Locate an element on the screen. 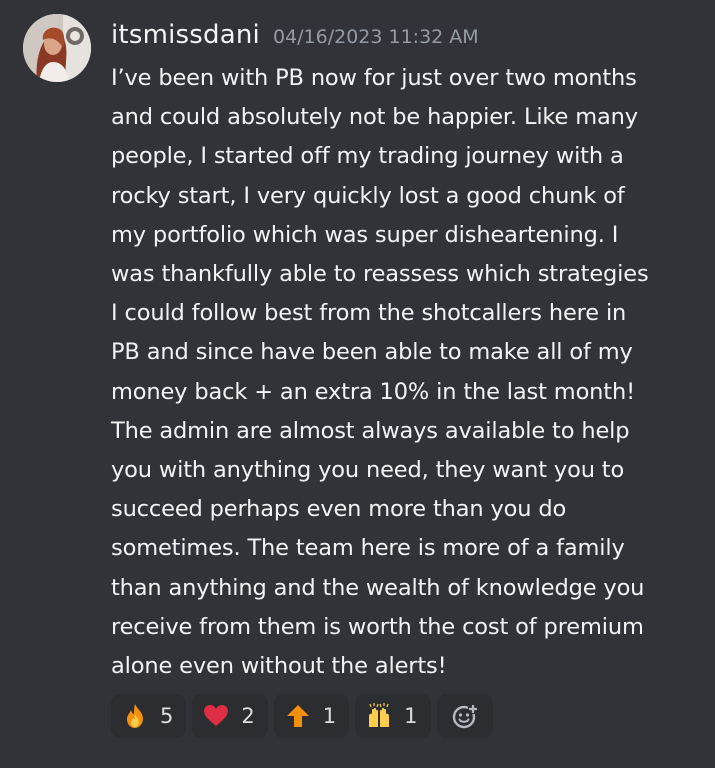 This screenshot has width=715, height=768. timestamp: 04/16/2023 11:32 AM is located at coordinates (376, 37).